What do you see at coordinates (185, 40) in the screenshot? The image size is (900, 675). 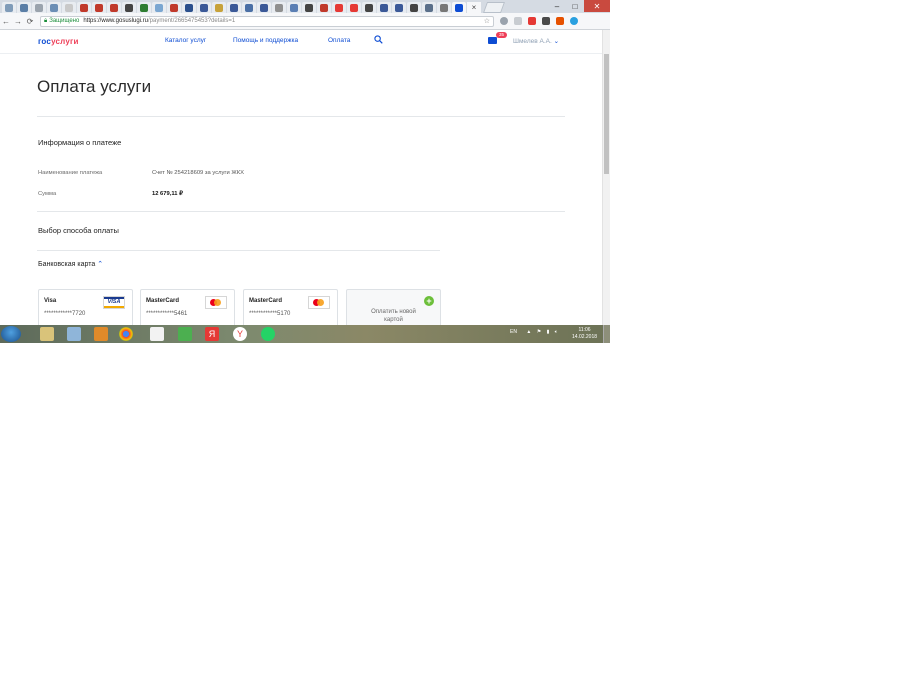 I see `nav-catalog-link: Каталог услуг` at bounding box center [185, 40].